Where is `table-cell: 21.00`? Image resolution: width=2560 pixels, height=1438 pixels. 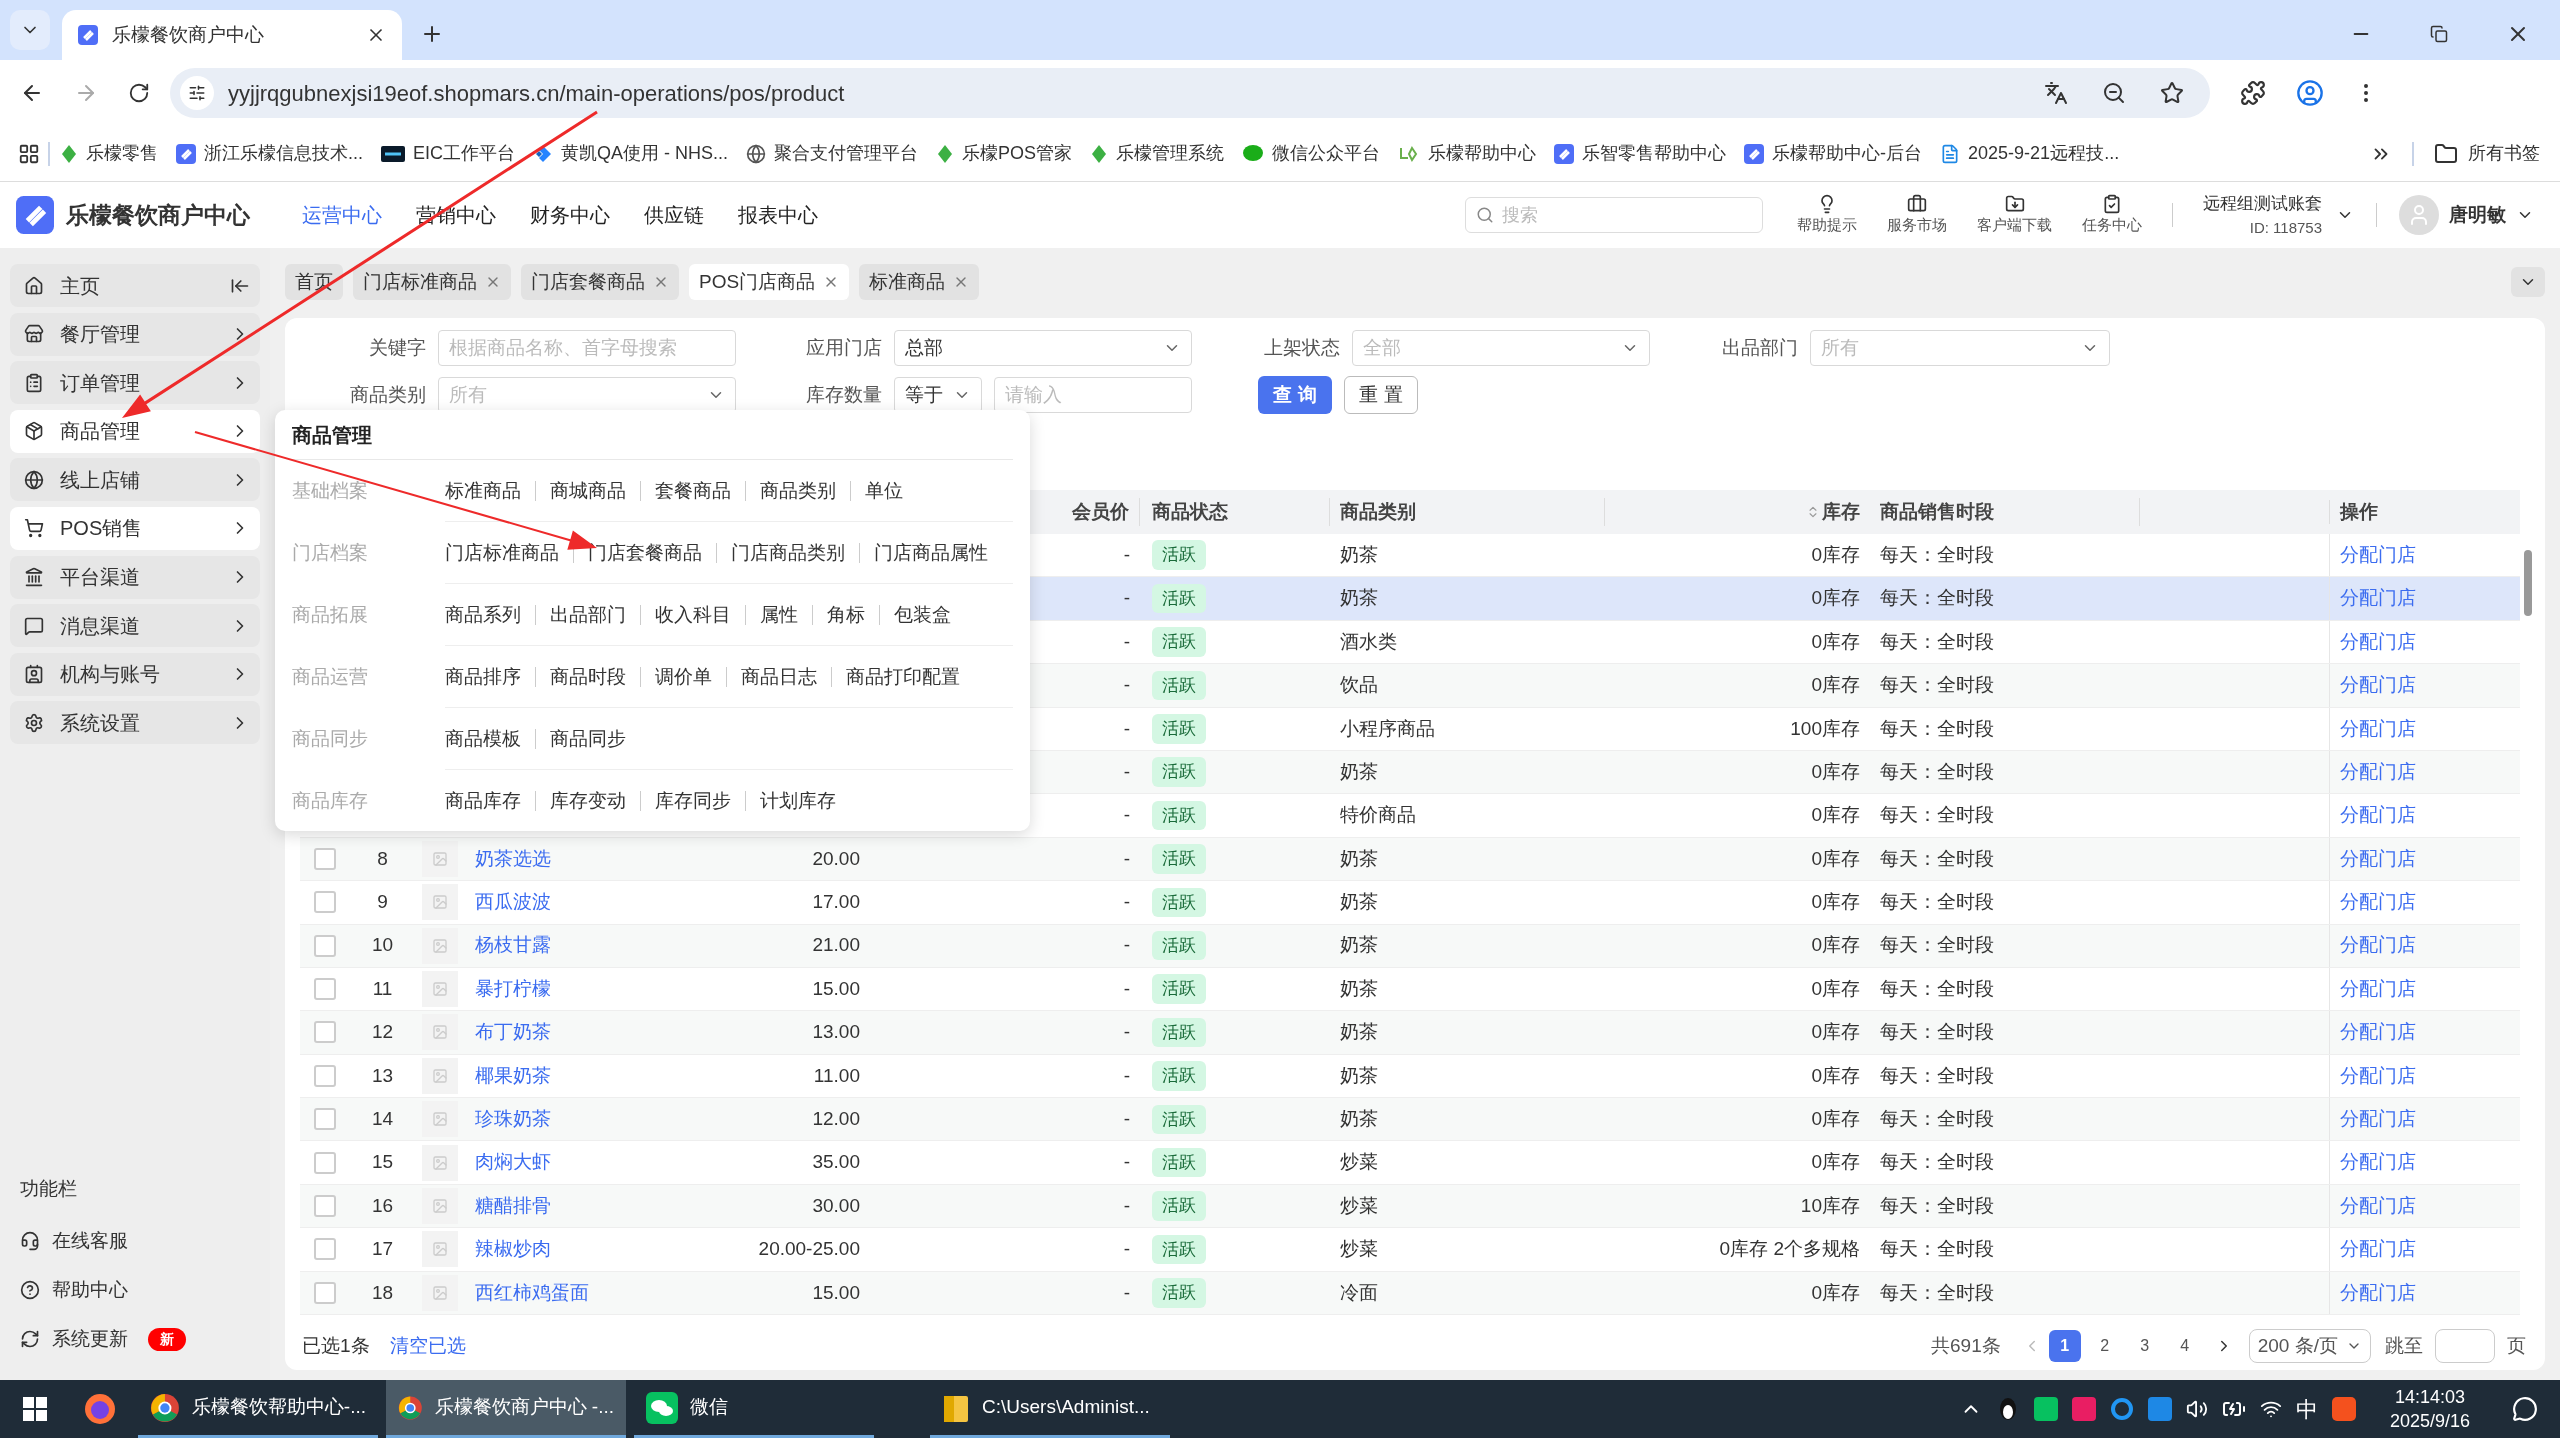 table-cell: 21.00 is located at coordinates (836, 945).